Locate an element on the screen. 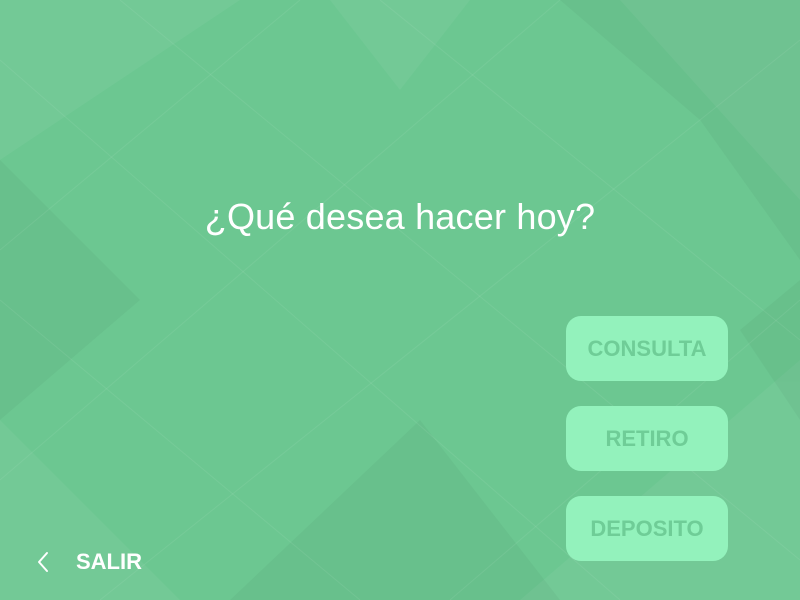 The width and height of the screenshot is (800, 600). page-title: ¿Qué desea hacer hoy? is located at coordinates (400, 216).